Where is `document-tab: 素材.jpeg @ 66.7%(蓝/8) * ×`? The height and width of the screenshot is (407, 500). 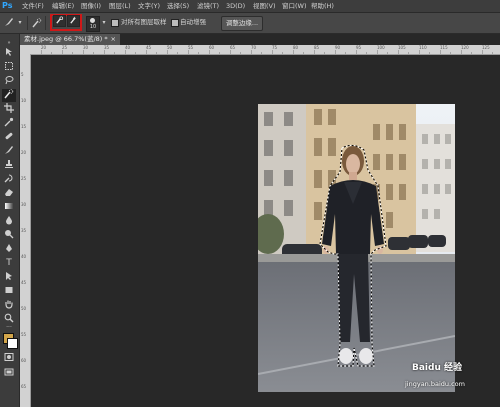
document-tab: 素材.jpeg @ 66.7%(蓝/8) * × is located at coordinates (70, 39).